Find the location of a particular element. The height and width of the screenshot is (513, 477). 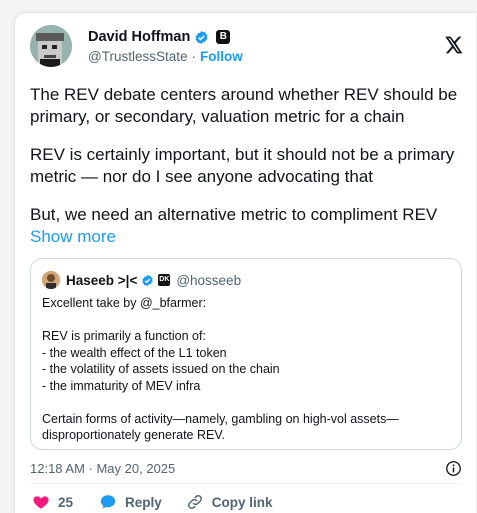

x-logo-icon is located at coordinates (453, 45).